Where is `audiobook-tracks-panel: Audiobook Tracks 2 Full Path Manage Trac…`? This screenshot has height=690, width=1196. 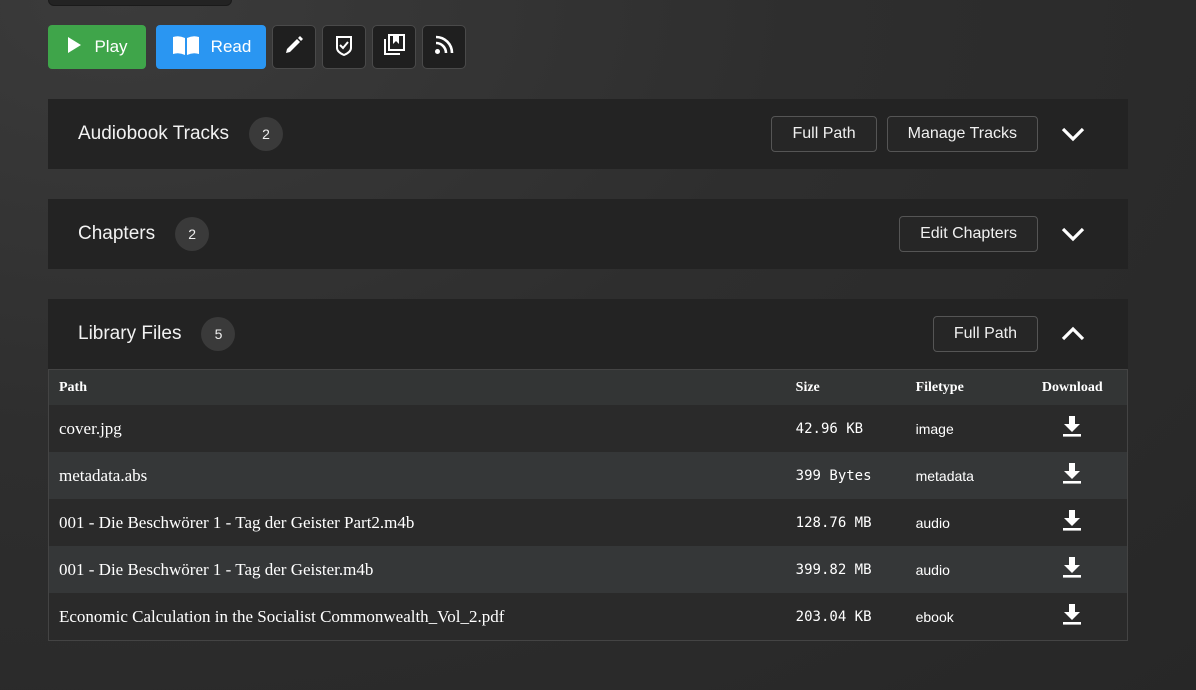 audiobook-tracks-panel: Audiobook Tracks 2 Full Path Manage Trac… is located at coordinates (588, 134).